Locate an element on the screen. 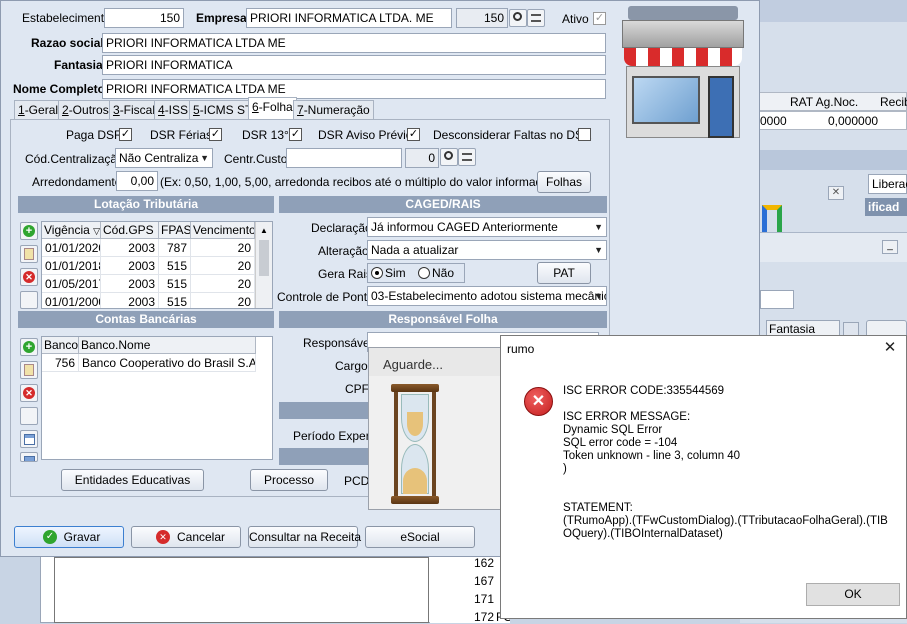  table-row: 756 is located at coordinates (60, 363).